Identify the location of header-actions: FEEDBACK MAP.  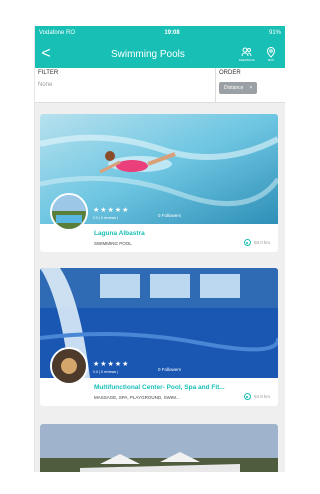
(258, 54).